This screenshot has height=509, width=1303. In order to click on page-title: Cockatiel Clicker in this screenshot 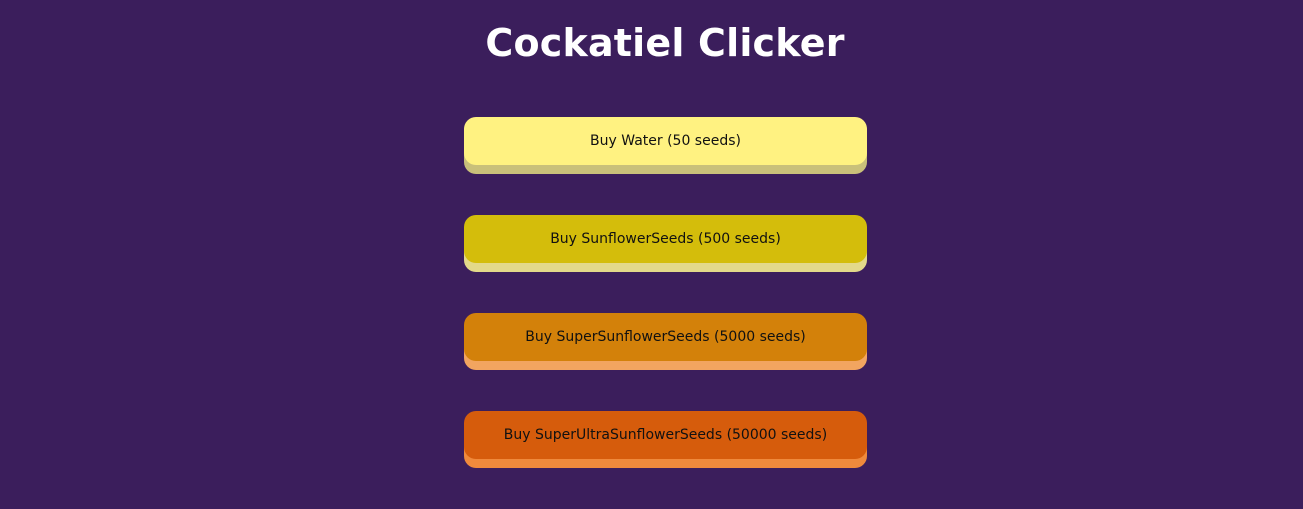, I will do `click(665, 43)`.